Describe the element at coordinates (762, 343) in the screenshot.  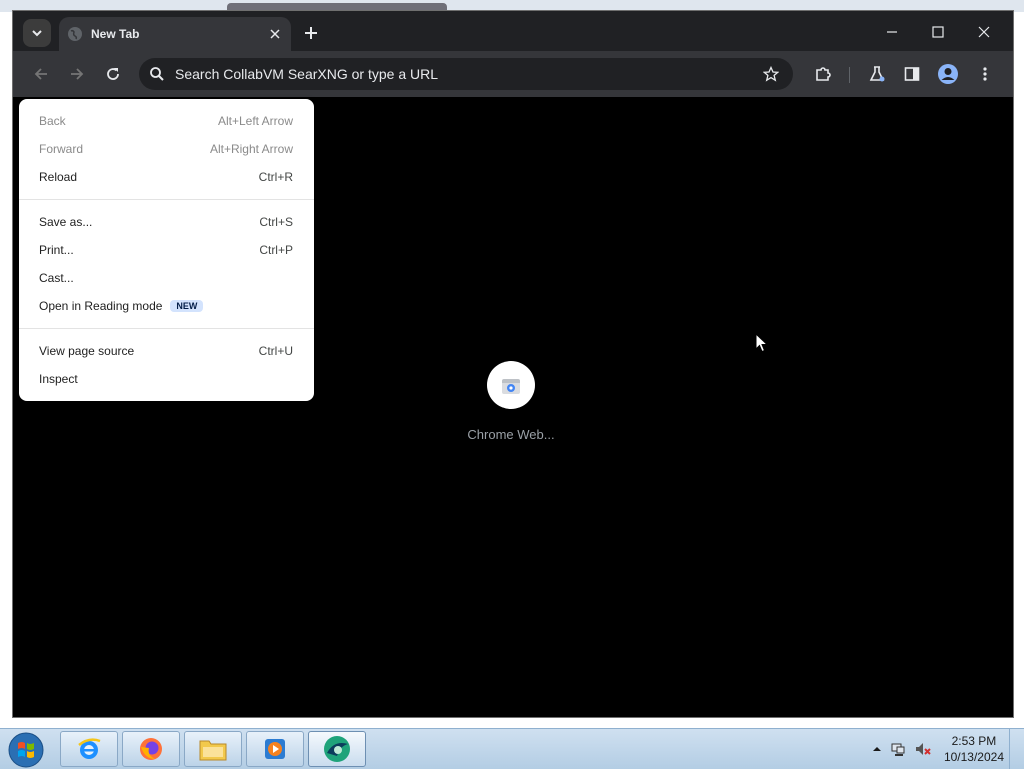
I see `mouse-cursor-icon` at that location.